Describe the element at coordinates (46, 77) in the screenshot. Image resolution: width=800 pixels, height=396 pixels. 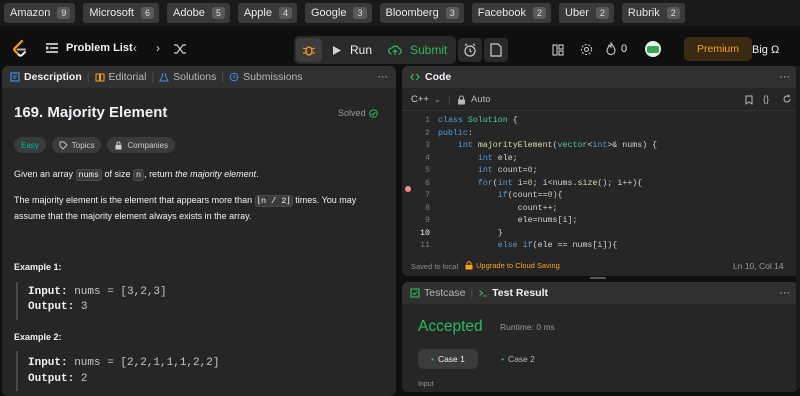
I see `tab-description: Description` at that location.